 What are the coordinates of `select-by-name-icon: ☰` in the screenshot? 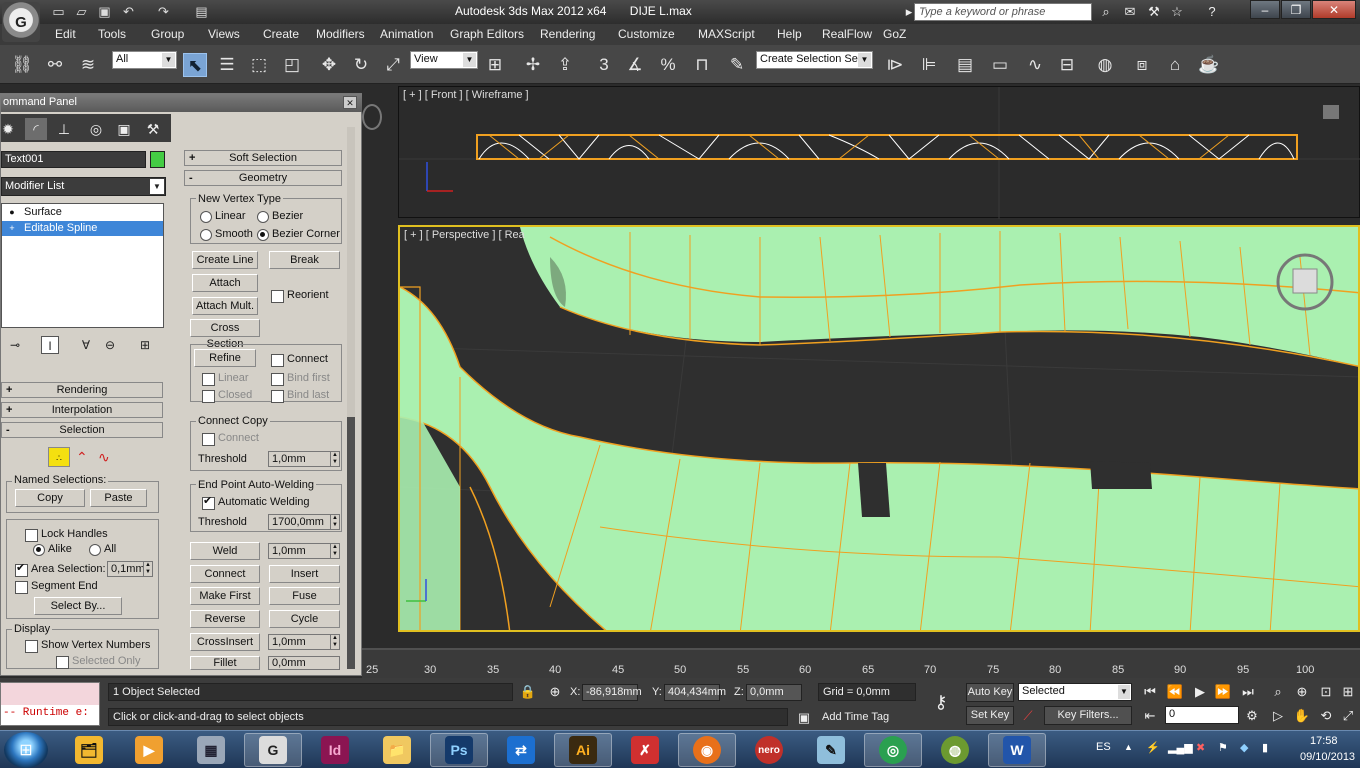 It's located at (227, 65).